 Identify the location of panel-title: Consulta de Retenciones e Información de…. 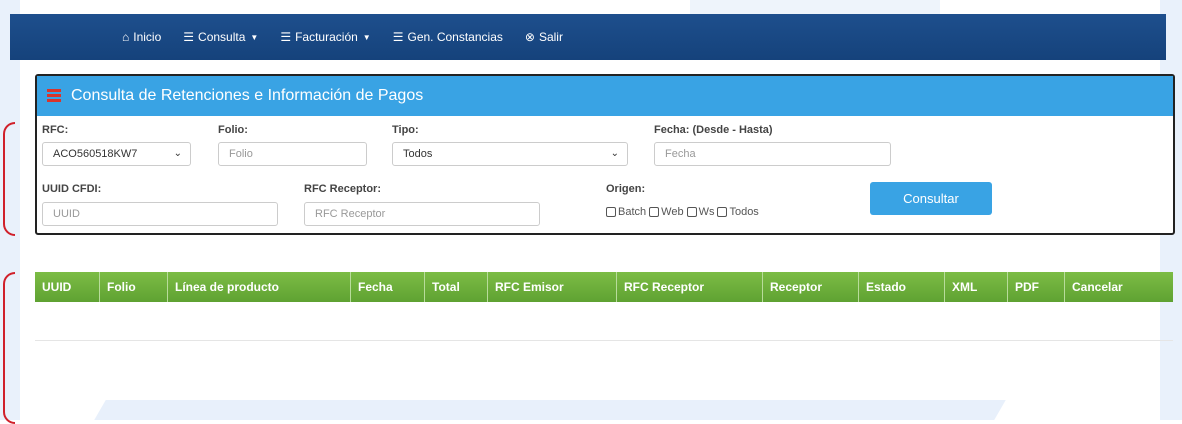
(247, 95).